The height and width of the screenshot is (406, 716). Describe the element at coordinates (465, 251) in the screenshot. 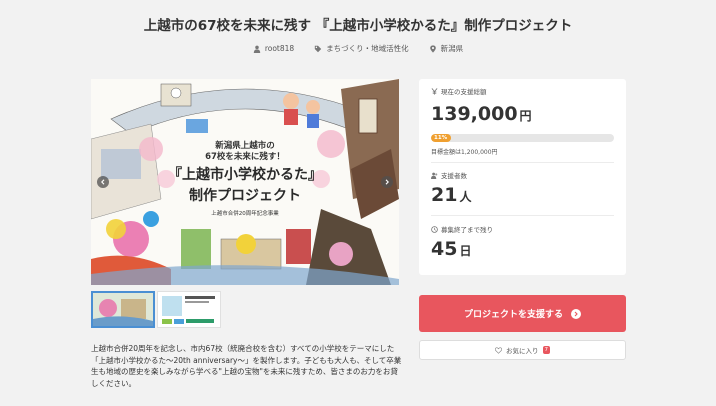

I see `remaining-unit: 日` at that location.